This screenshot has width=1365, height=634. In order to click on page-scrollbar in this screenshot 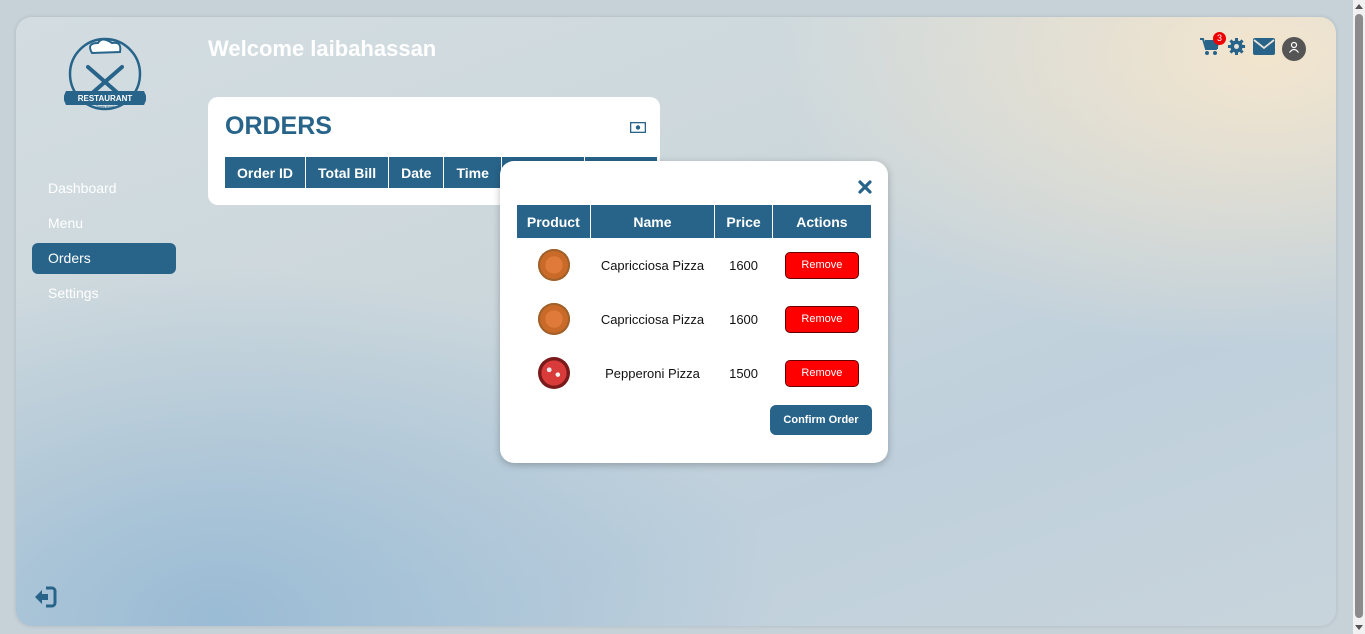, I will do `click(1359, 317)`.